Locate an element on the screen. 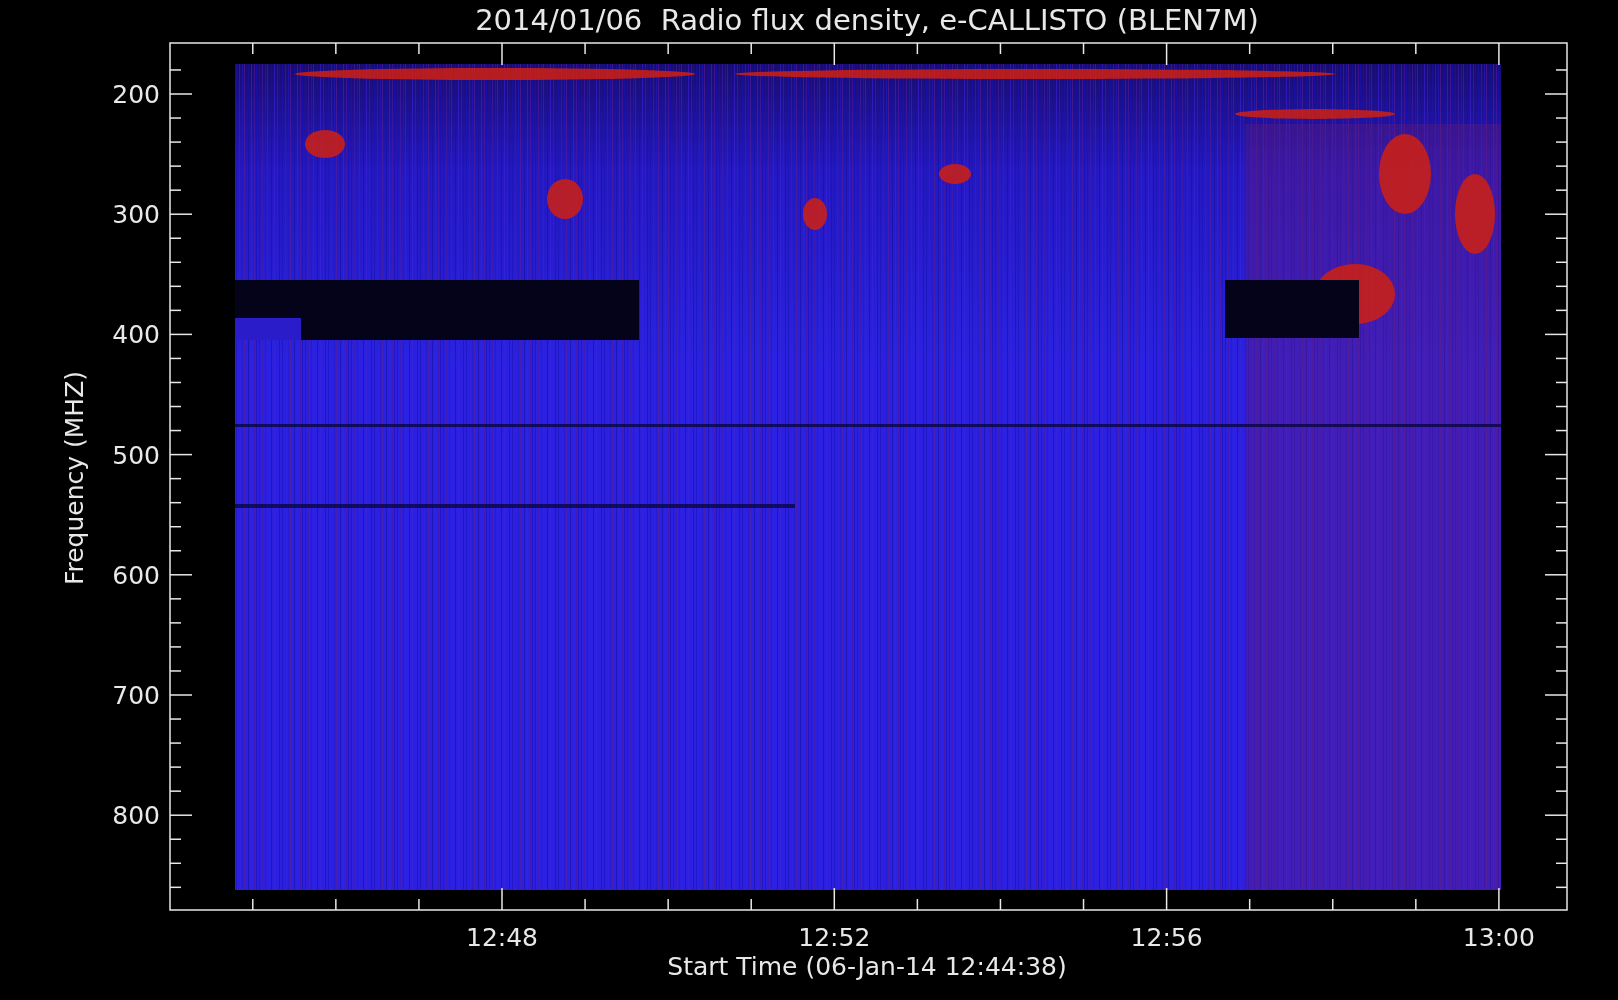 The width and height of the screenshot is (1618, 1000). y-tick-label: 300 is located at coordinates (136, 214).